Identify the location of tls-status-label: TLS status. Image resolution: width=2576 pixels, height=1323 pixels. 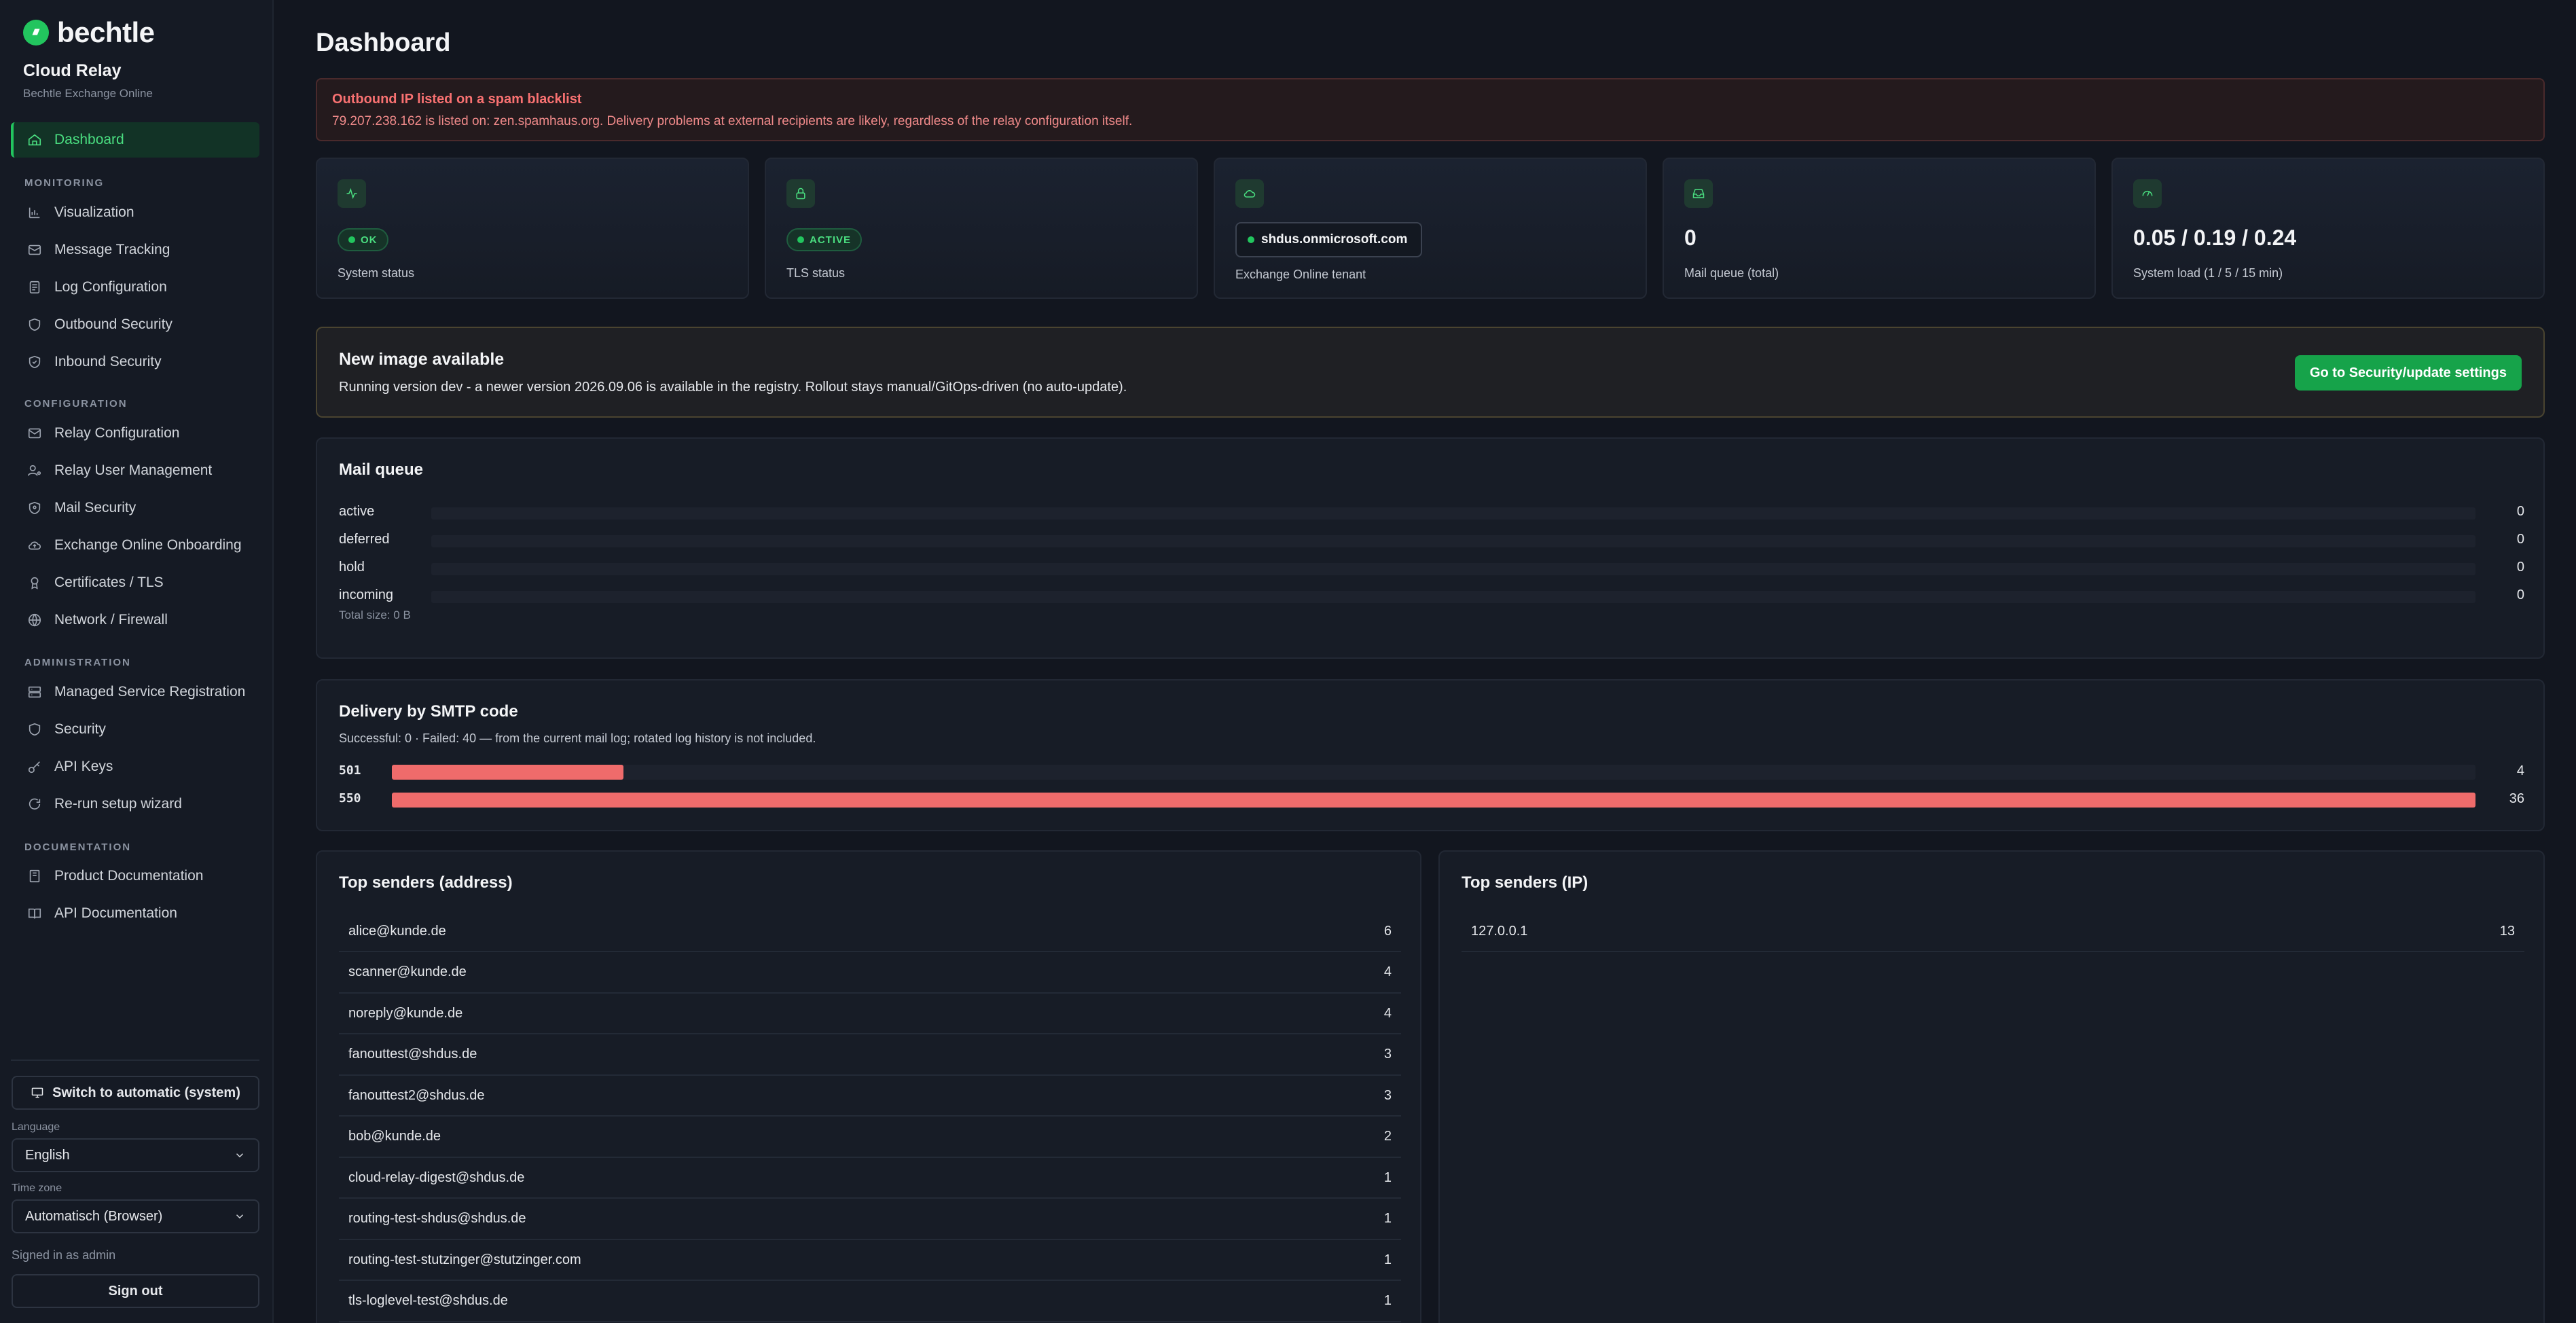
(816, 273).